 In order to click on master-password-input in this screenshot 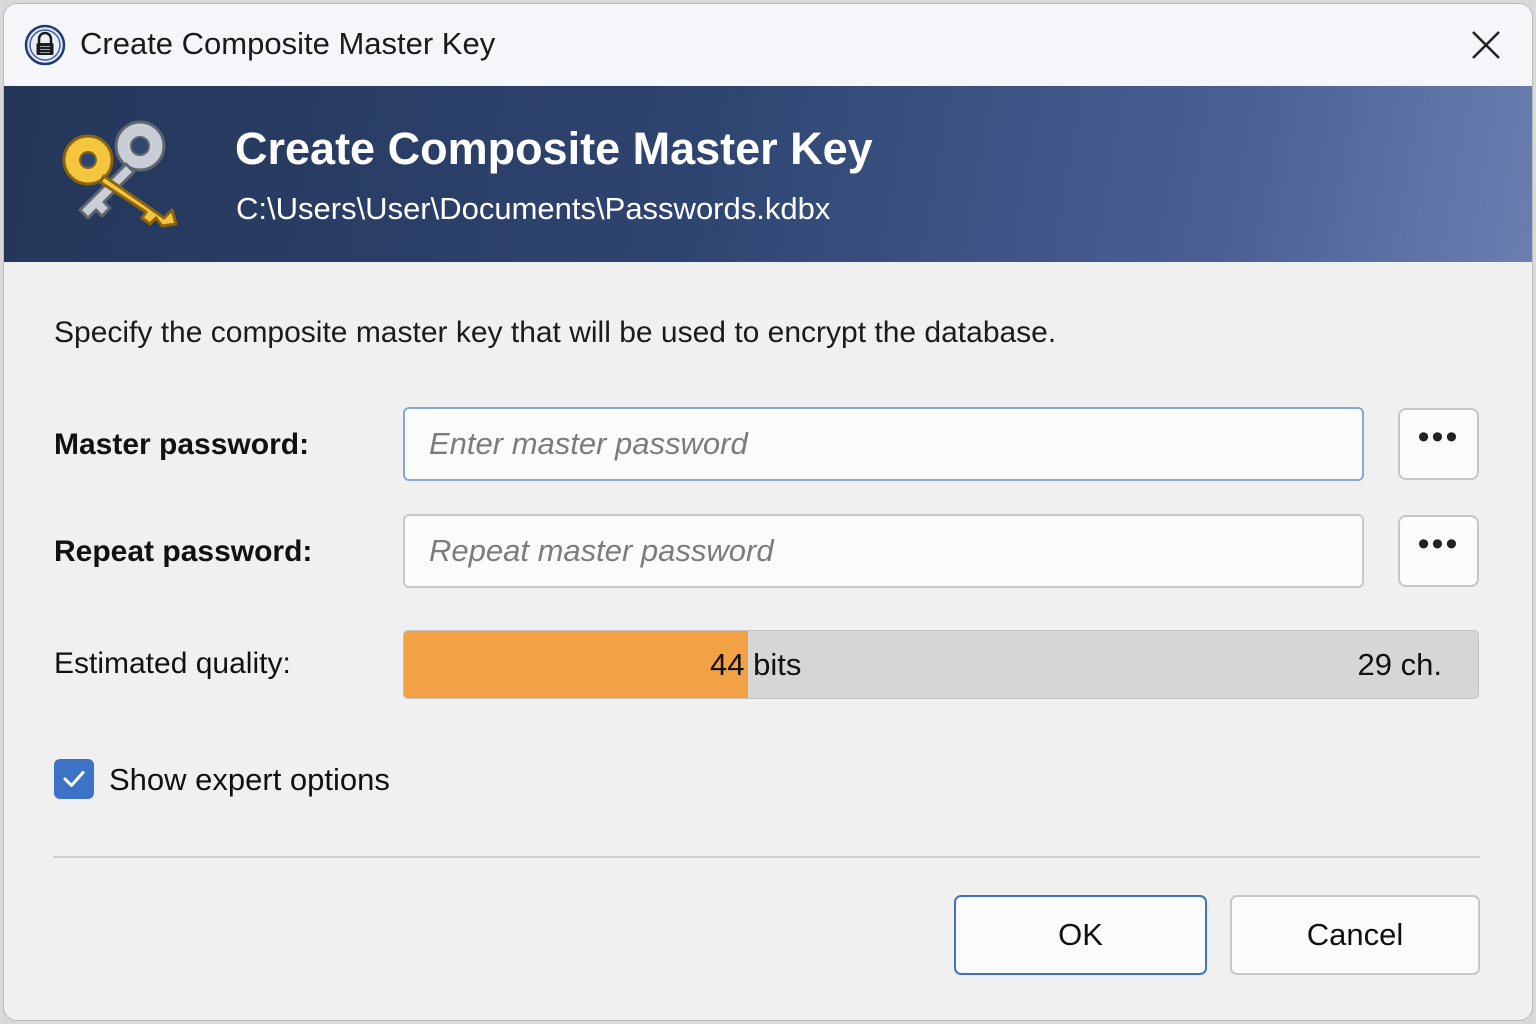, I will do `click(883, 444)`.